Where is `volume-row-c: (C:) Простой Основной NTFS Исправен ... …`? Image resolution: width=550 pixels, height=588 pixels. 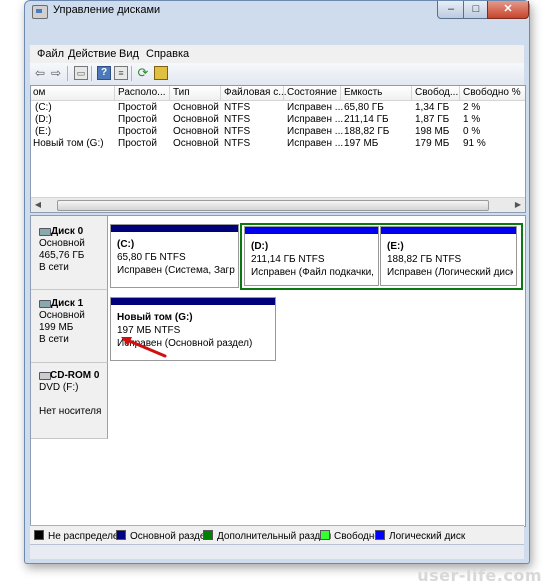
volume-row-c: (C:) Простой Основной NTFS Исправен ... … is located at coordinates (278, 108).